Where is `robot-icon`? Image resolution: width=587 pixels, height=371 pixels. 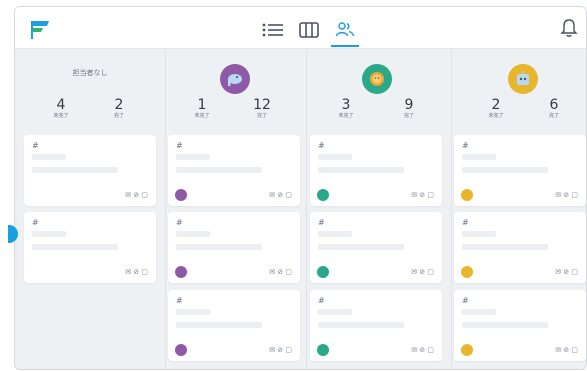 robot-icon is located at coordinates (523, 78).